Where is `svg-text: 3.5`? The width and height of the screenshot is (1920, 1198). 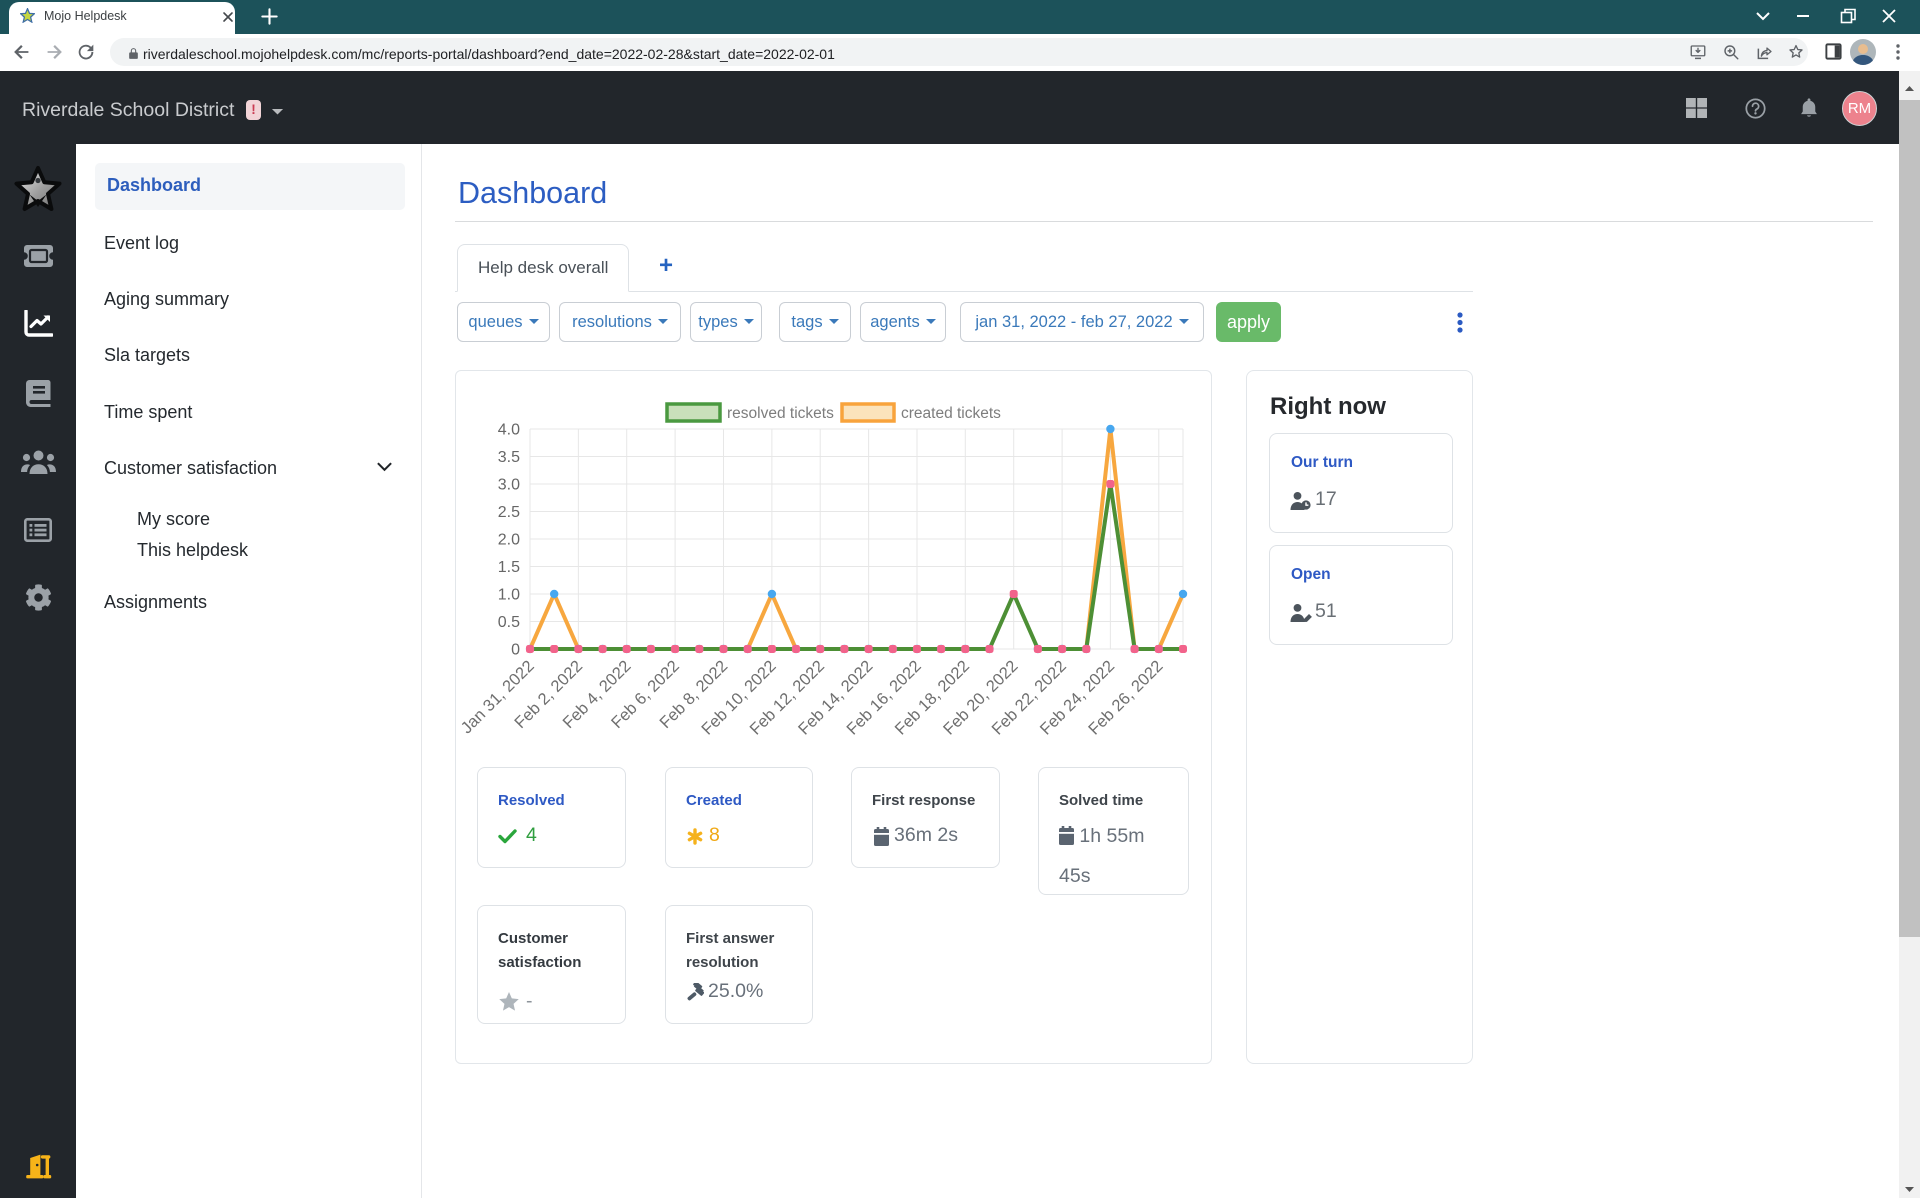 svg-text: 3.5 is located at coordinates (509, 457).